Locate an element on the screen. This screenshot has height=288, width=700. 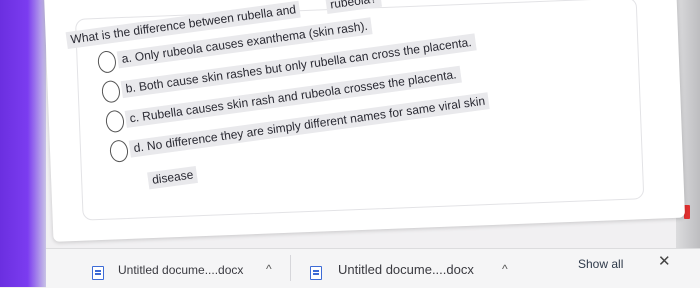
show-all-button: Show all is located at coordinates (600, 264).